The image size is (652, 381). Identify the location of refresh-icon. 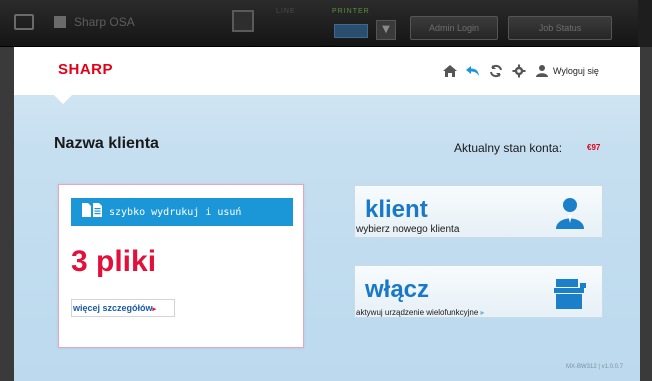
(496, 71).